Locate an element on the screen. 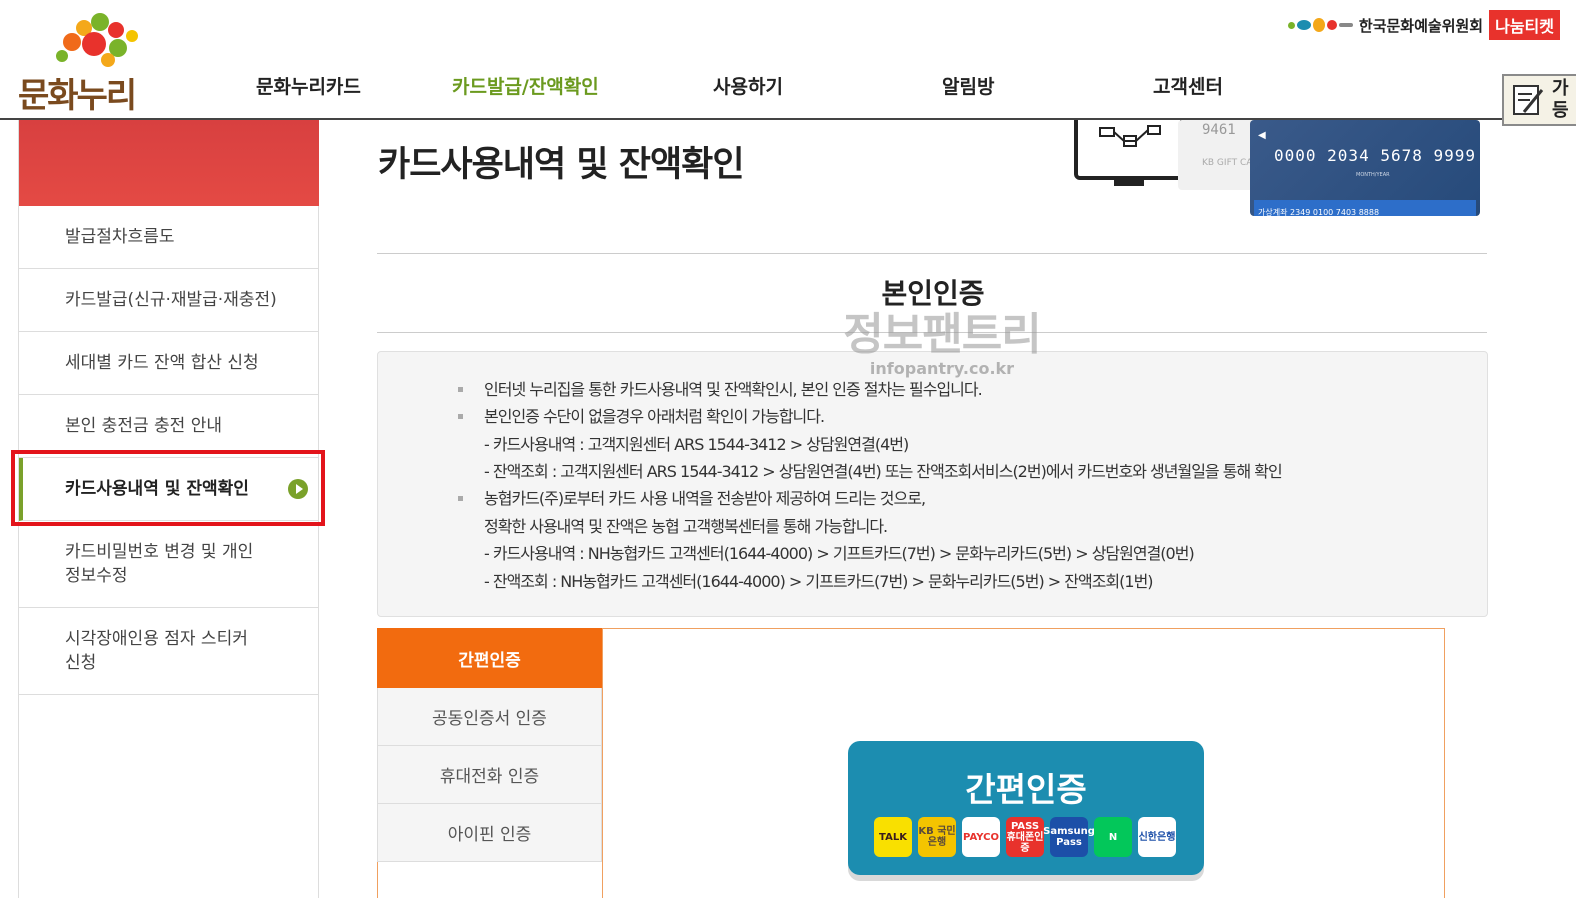 The height and width of the screenshot is (898, 1576). sidebar-item-label: 세대별 카드 잔액 합산 신청 is located at coordinates (162, 363).